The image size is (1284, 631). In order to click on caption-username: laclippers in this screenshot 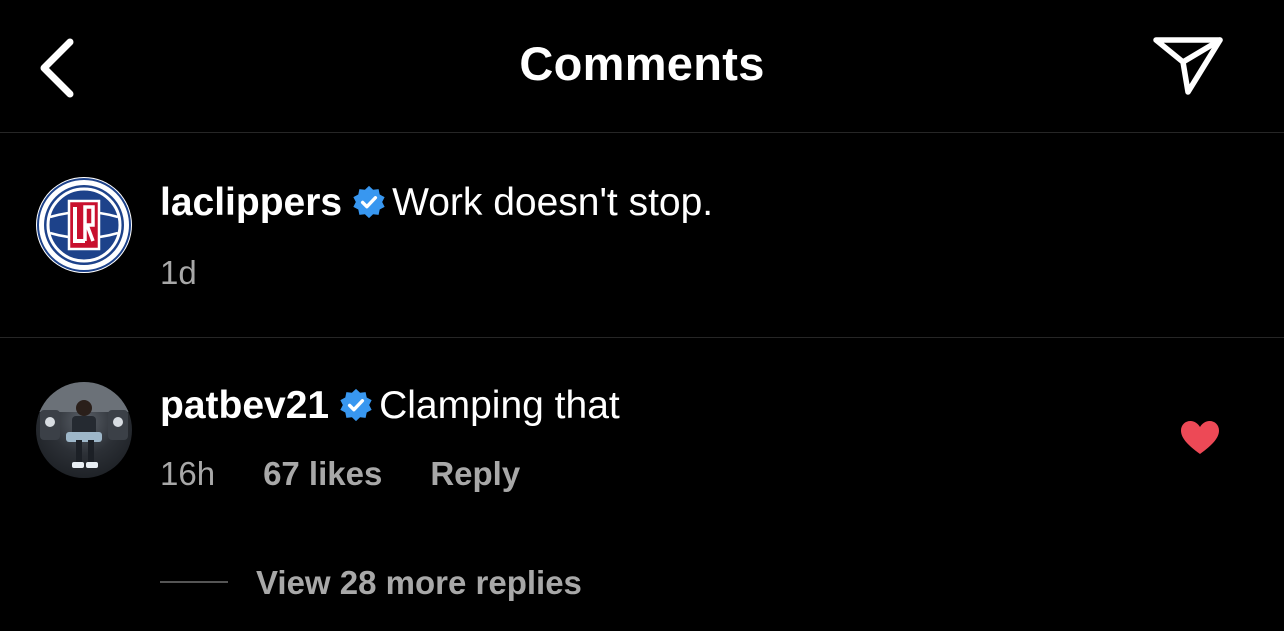, I will do `click(251, 202)`.